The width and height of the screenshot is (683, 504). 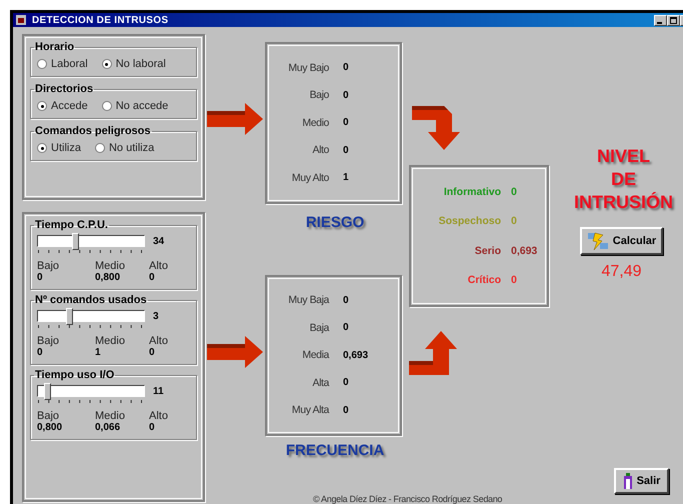 I want to click on level-label: Crítico, so click(x=483, y=280).